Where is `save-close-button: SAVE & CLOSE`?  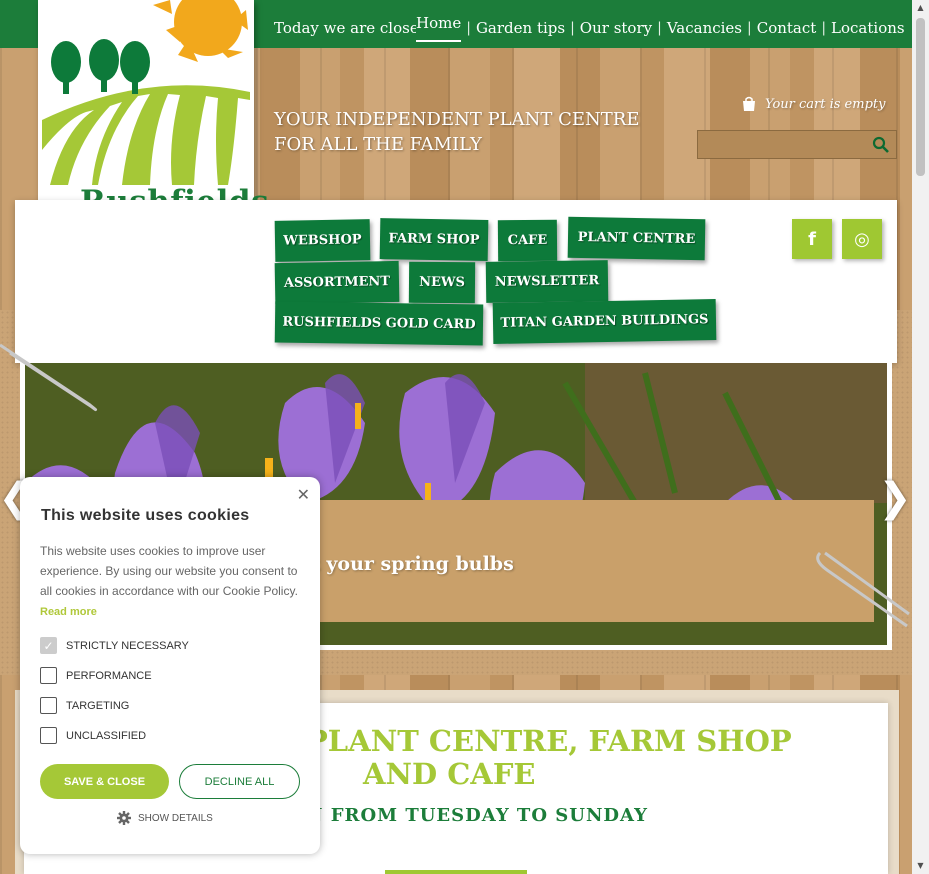 save-close-button: SAVE & CLOSE is located at coordinates (104, 781).